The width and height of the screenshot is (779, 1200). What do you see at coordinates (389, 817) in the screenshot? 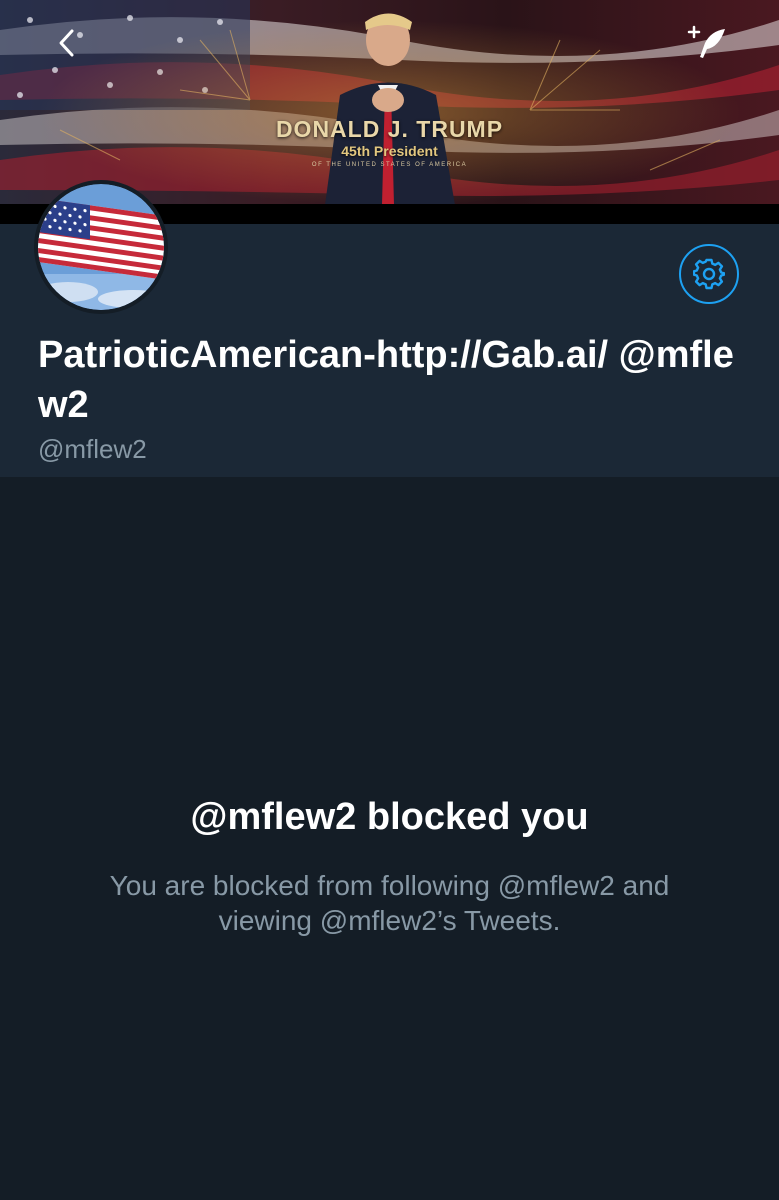
I see `blocked-notice-title: @mflew2 blocked you` at bounding box center [389, 817].